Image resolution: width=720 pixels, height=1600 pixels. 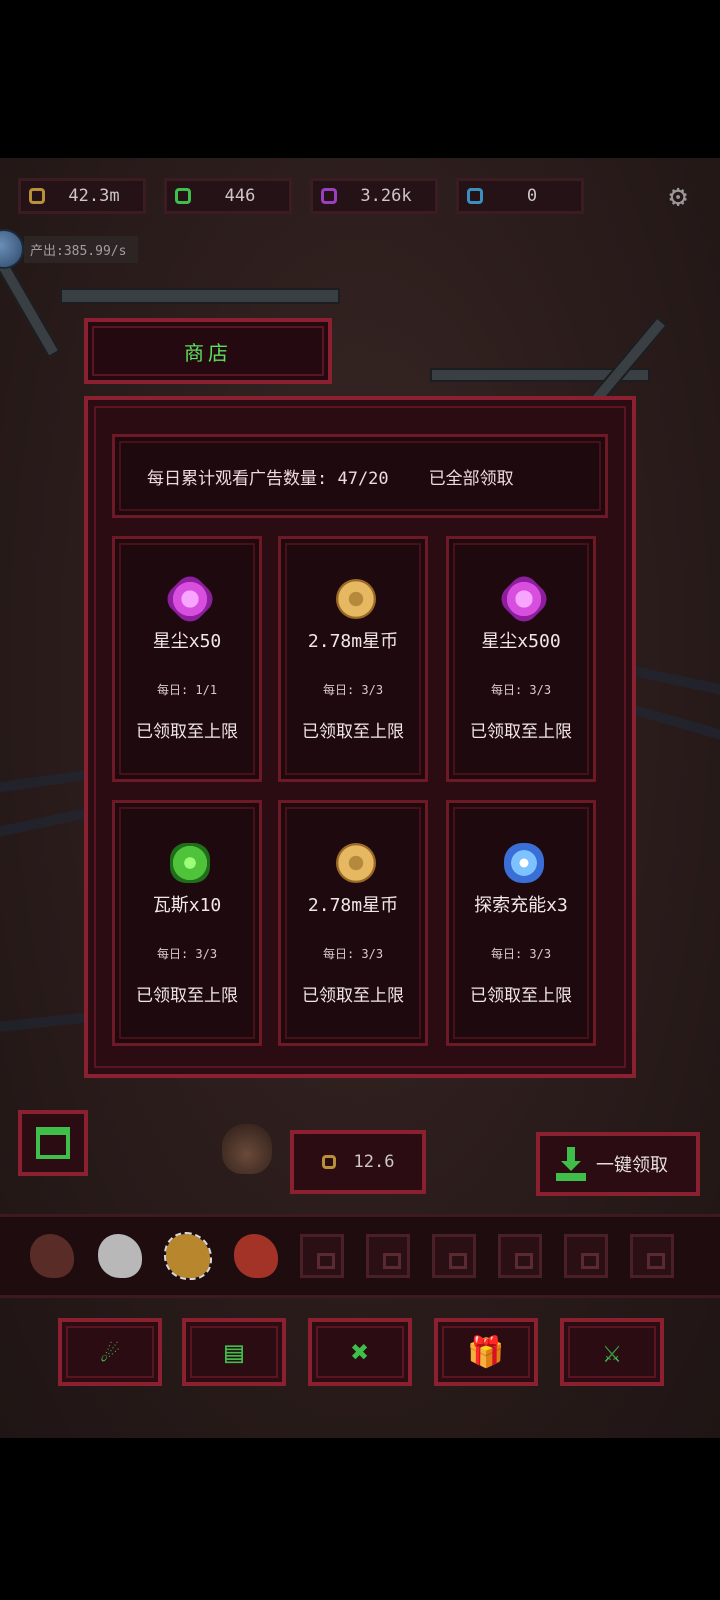 I want to click on shop-title-tab: 商店, so click(x=208, y=351).